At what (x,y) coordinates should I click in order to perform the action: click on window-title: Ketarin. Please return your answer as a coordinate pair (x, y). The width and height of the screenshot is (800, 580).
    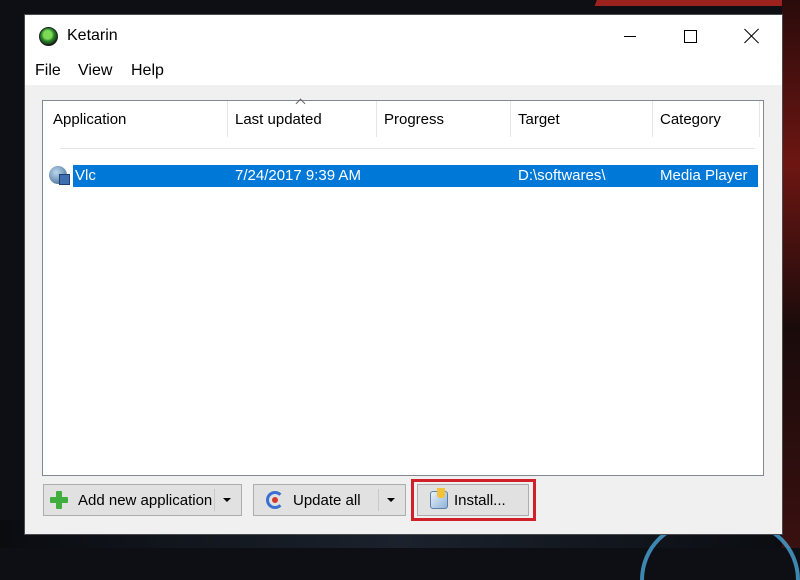
    Looking at the image, I should click on (92, 35).